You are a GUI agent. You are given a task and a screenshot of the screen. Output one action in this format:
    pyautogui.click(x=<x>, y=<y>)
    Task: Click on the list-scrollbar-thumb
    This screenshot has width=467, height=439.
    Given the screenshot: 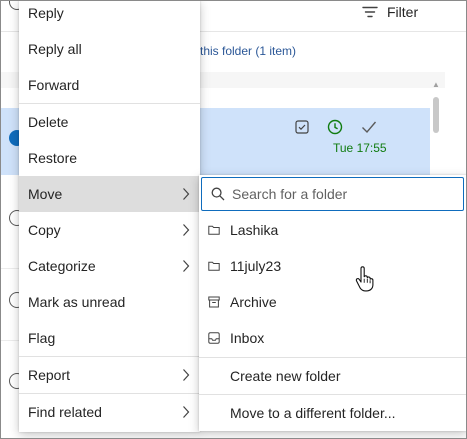 What is the action you would take?
    pyautogui.click(x=436, y=115)
    